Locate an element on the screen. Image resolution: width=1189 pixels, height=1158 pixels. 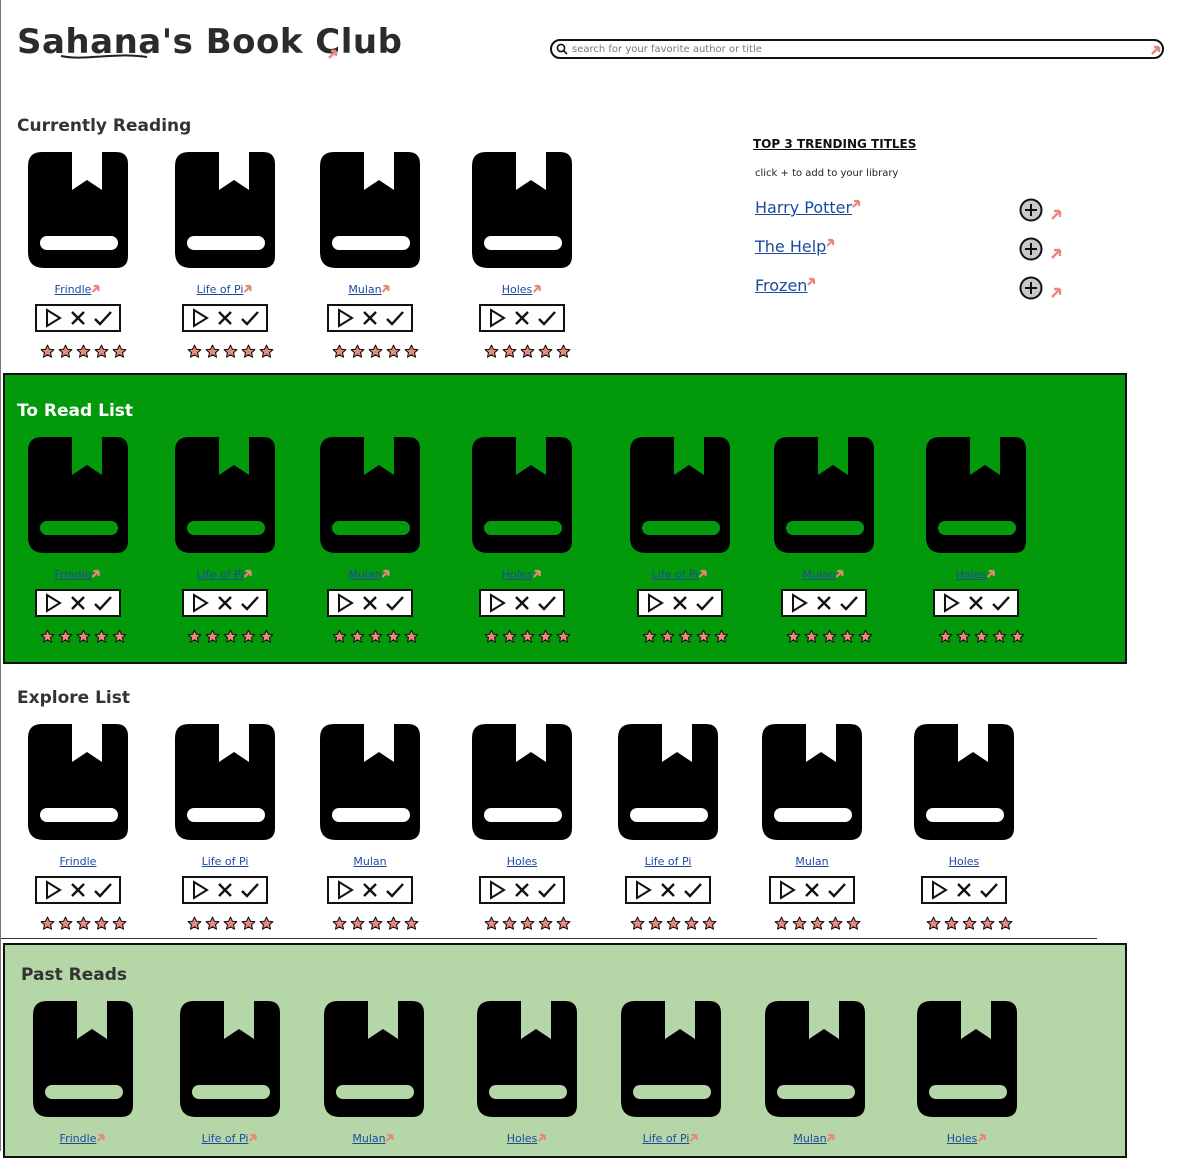
trending-title-link: The Help is located at coordinates (795, 246).